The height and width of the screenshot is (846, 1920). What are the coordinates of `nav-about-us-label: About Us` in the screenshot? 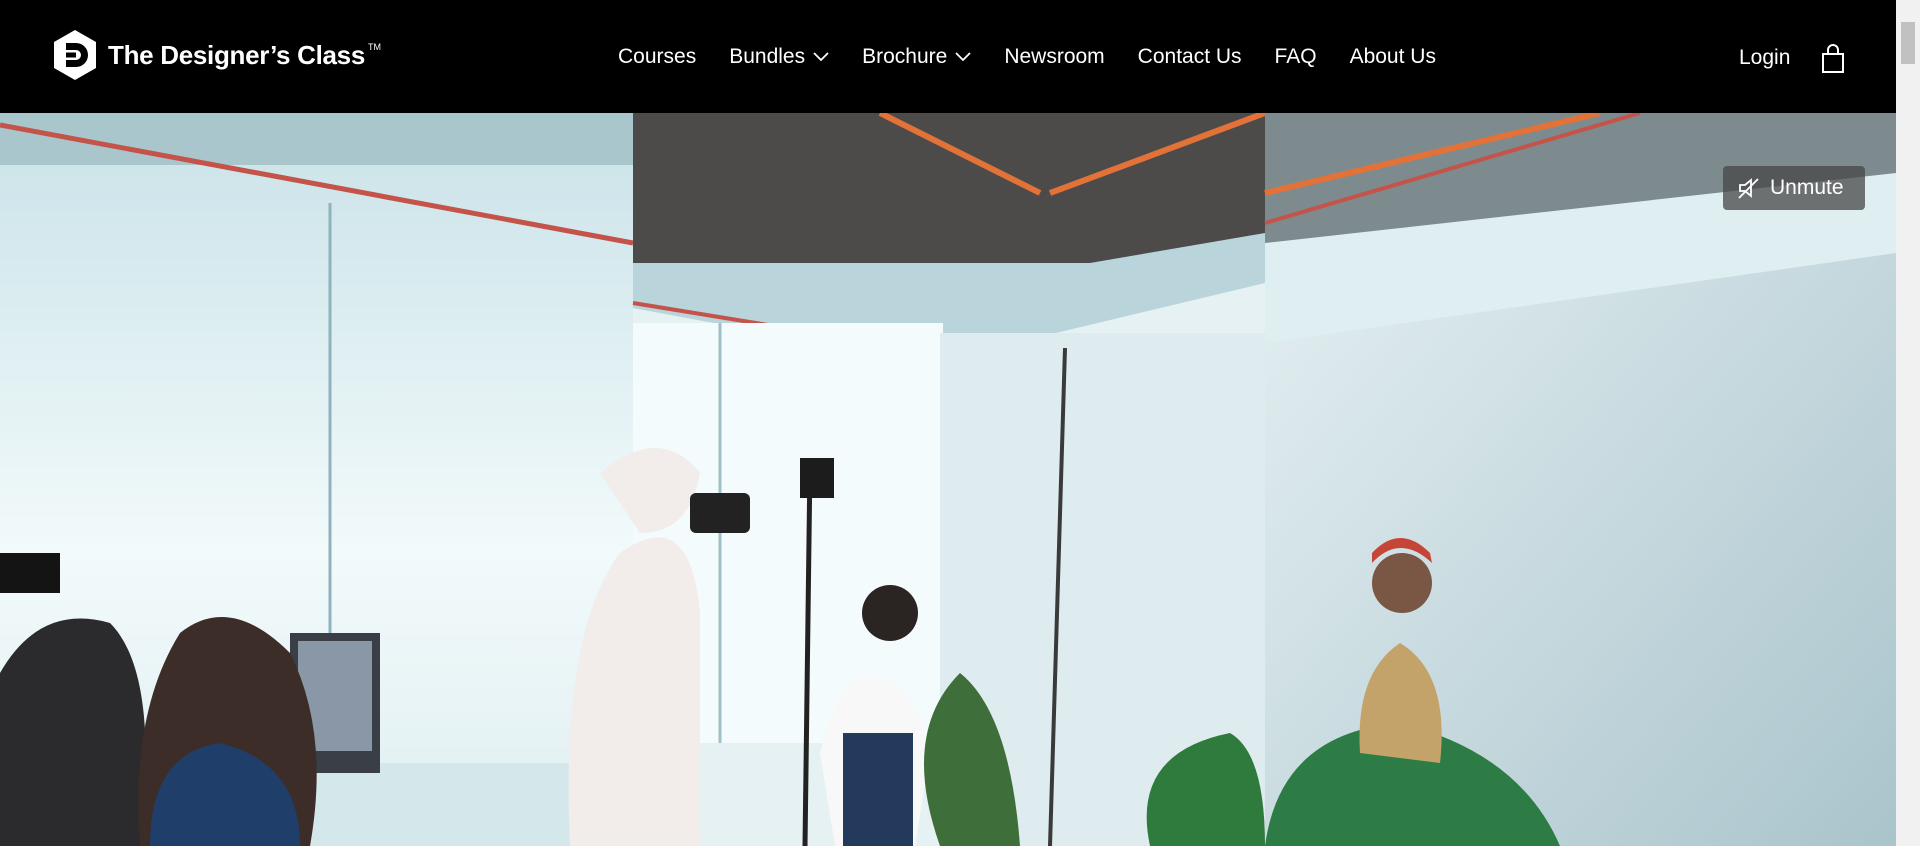 It's located at (1392, 56).